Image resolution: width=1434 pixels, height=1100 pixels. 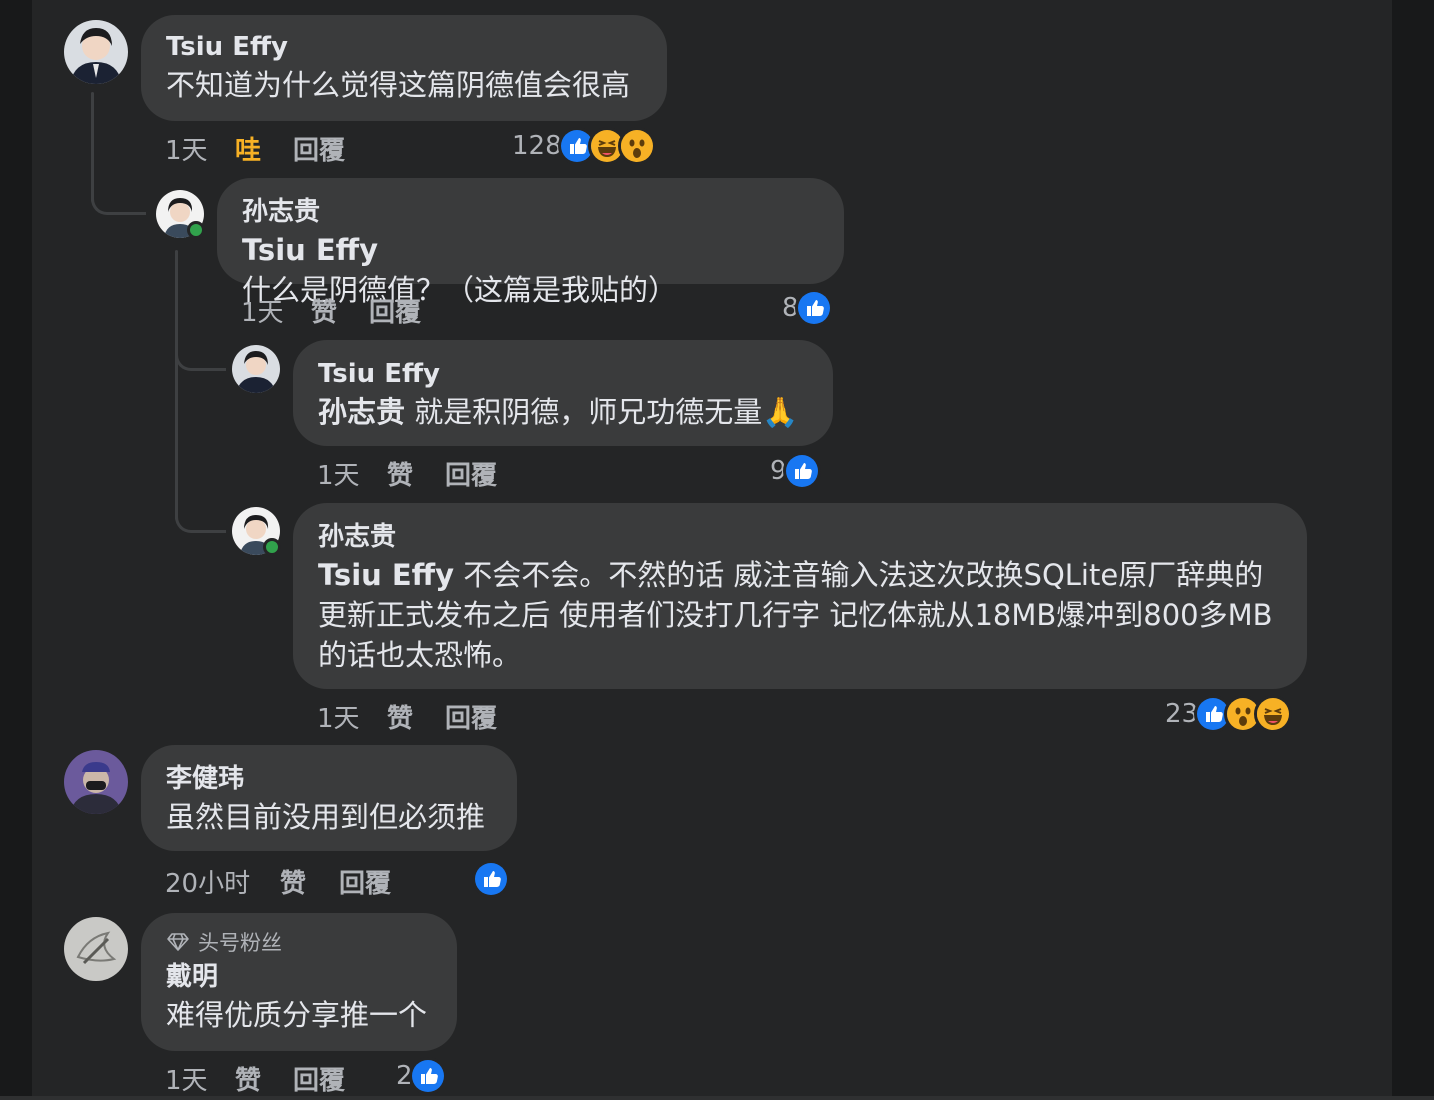 What do you see at coordinates (329, 779) in the screenshot?
I see `comment-author: 李健玮` at bounding box center [329, 779].